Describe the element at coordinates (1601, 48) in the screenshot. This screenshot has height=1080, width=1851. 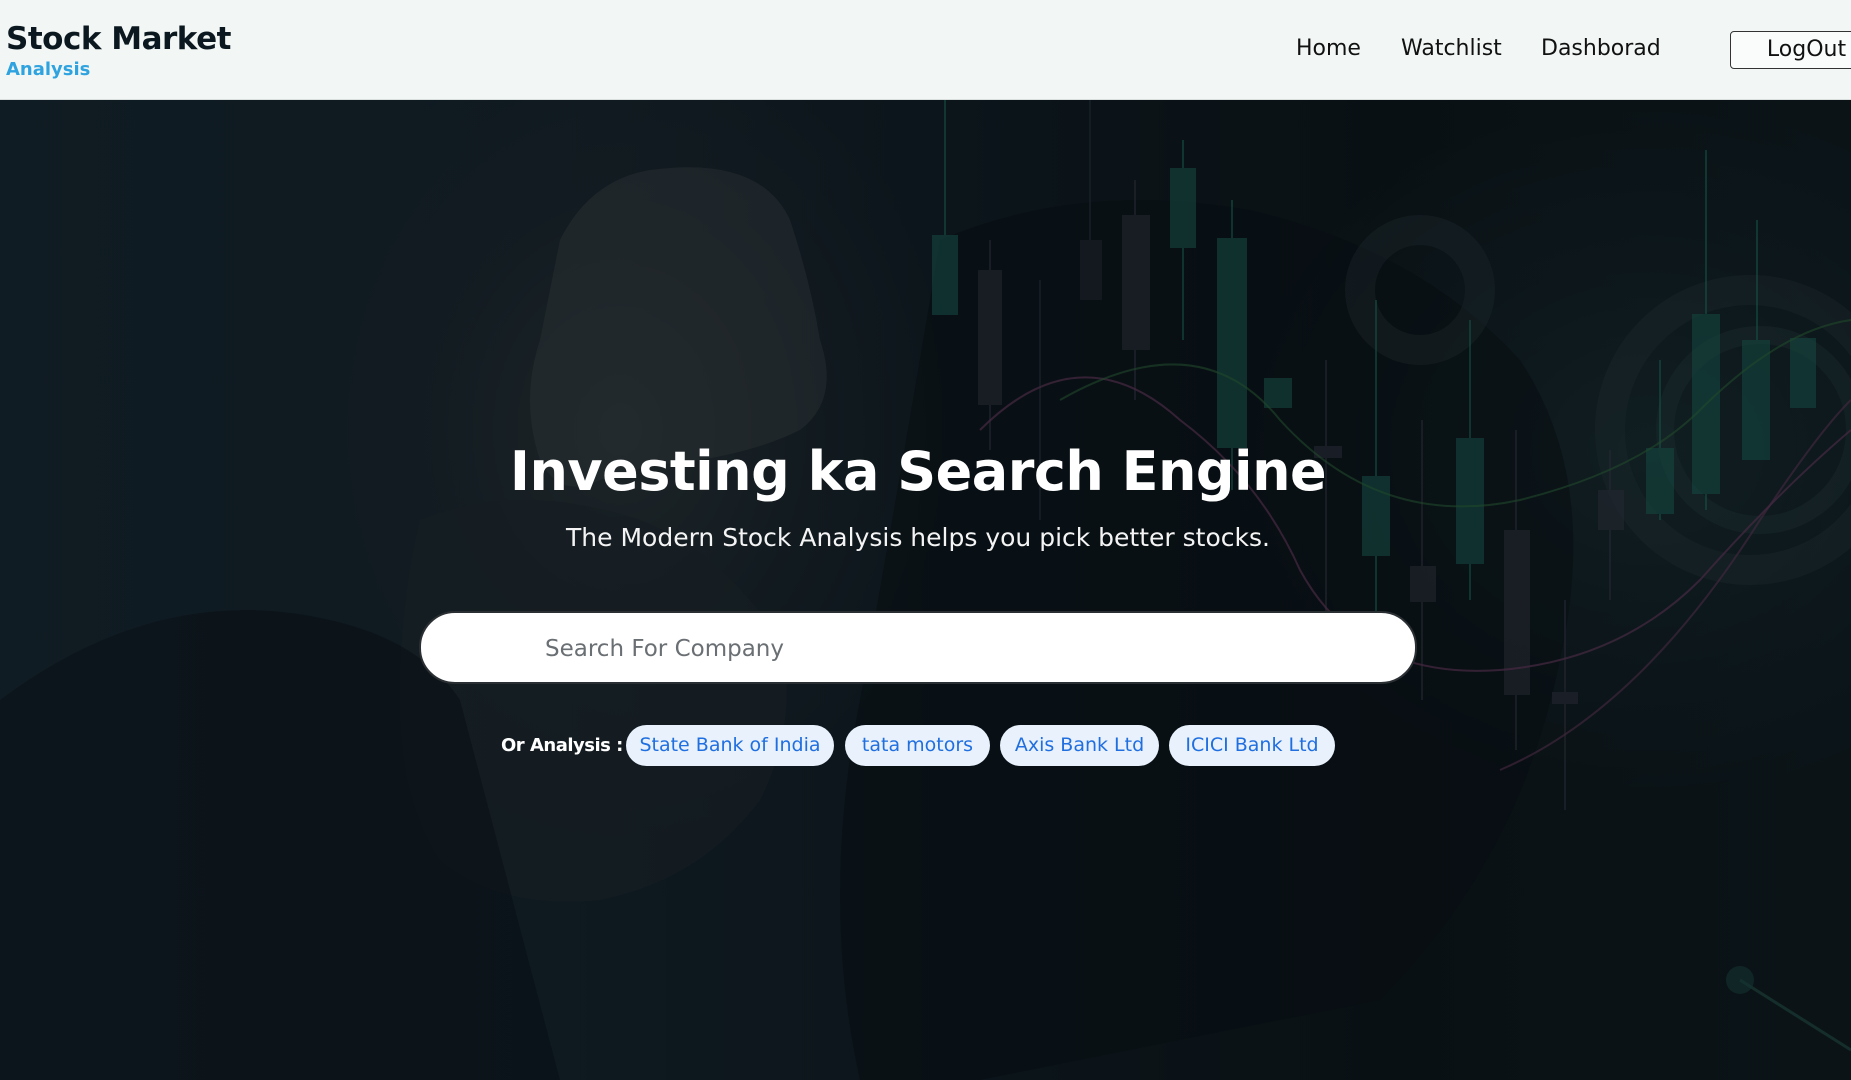
I see `nav-link-dashboard: Dashborad` at that location.